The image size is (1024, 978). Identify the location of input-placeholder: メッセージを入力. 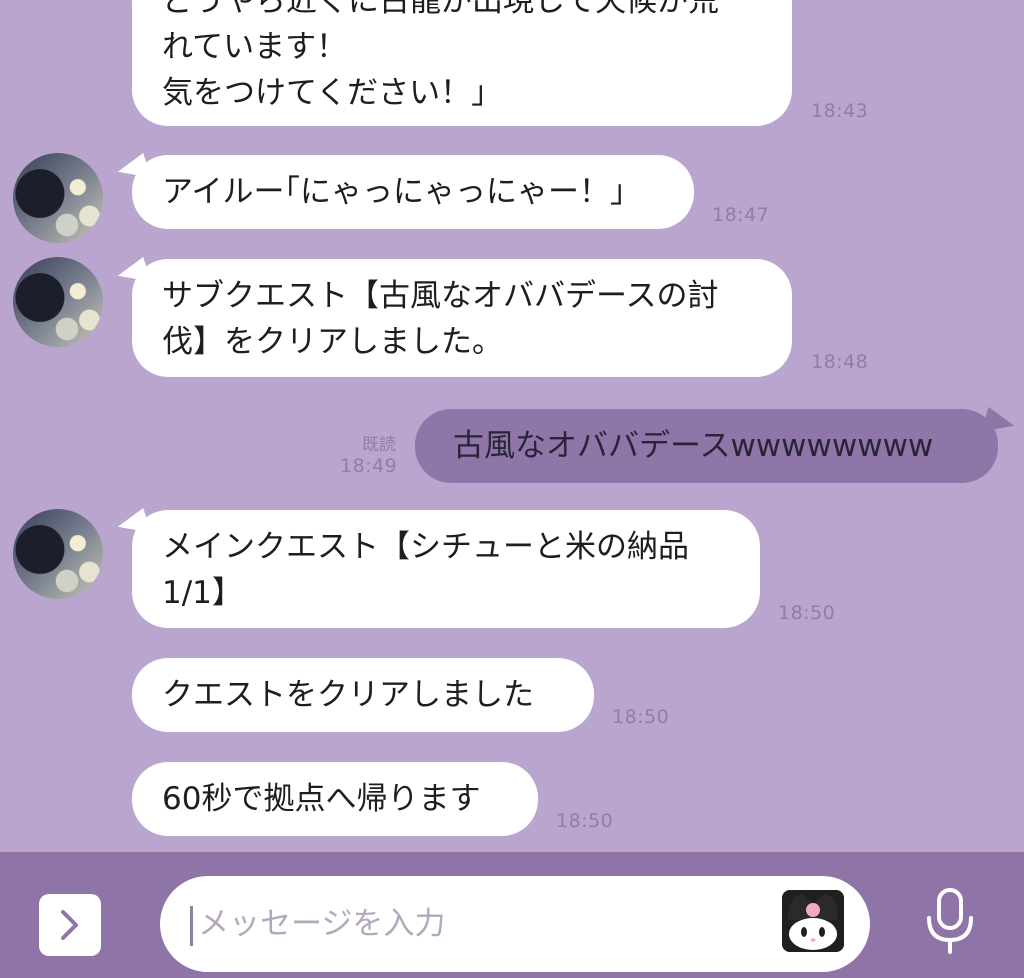
(322, 924).